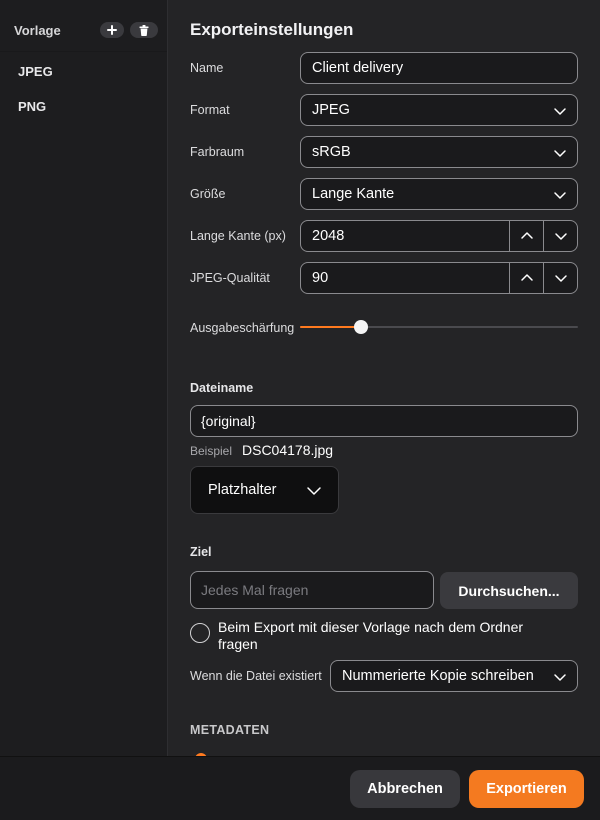  I want to click on destination-input: Jedes Mal fragen, so click(312, 590).